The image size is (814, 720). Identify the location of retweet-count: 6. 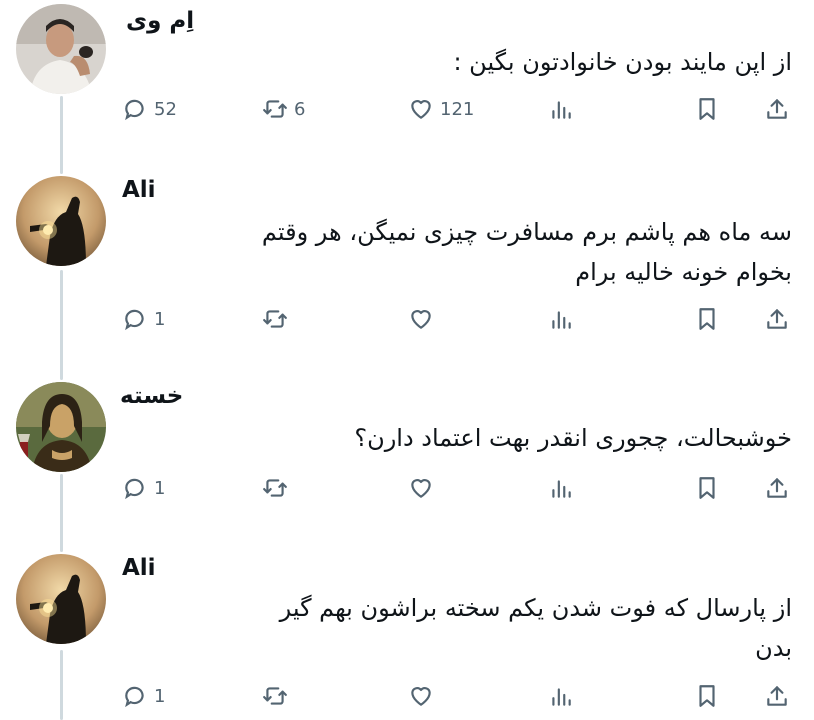
(300, 109).